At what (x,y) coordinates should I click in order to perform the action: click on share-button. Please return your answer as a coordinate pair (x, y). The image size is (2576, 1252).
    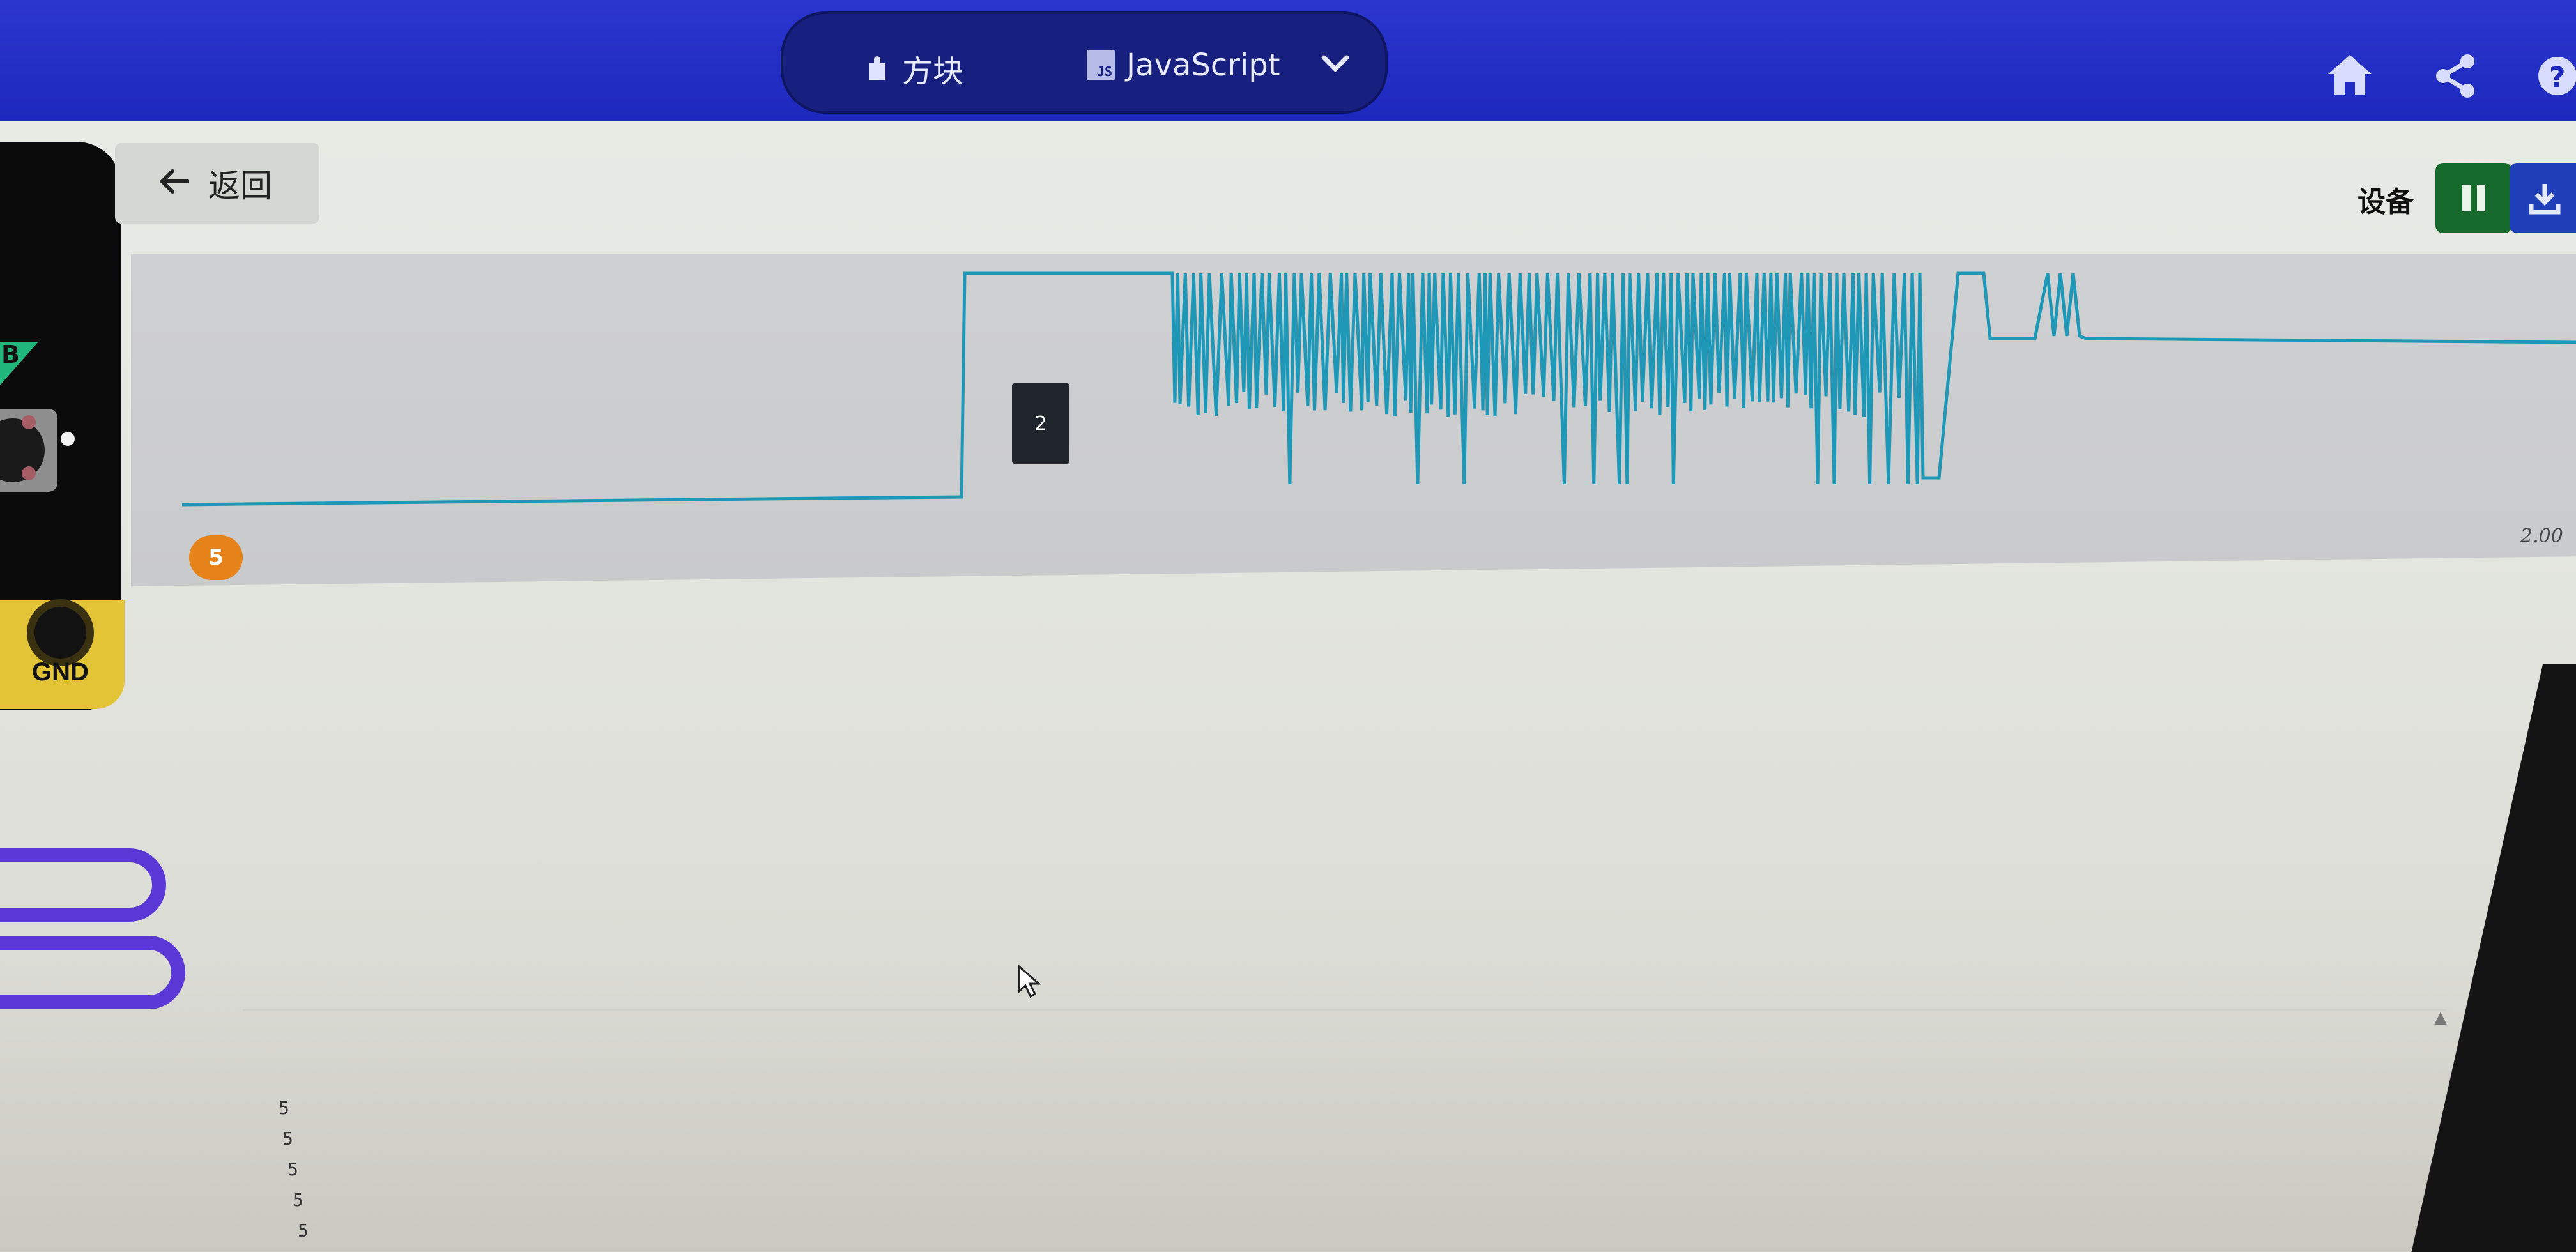
    Looking at the image, I should click on (2455, 77).